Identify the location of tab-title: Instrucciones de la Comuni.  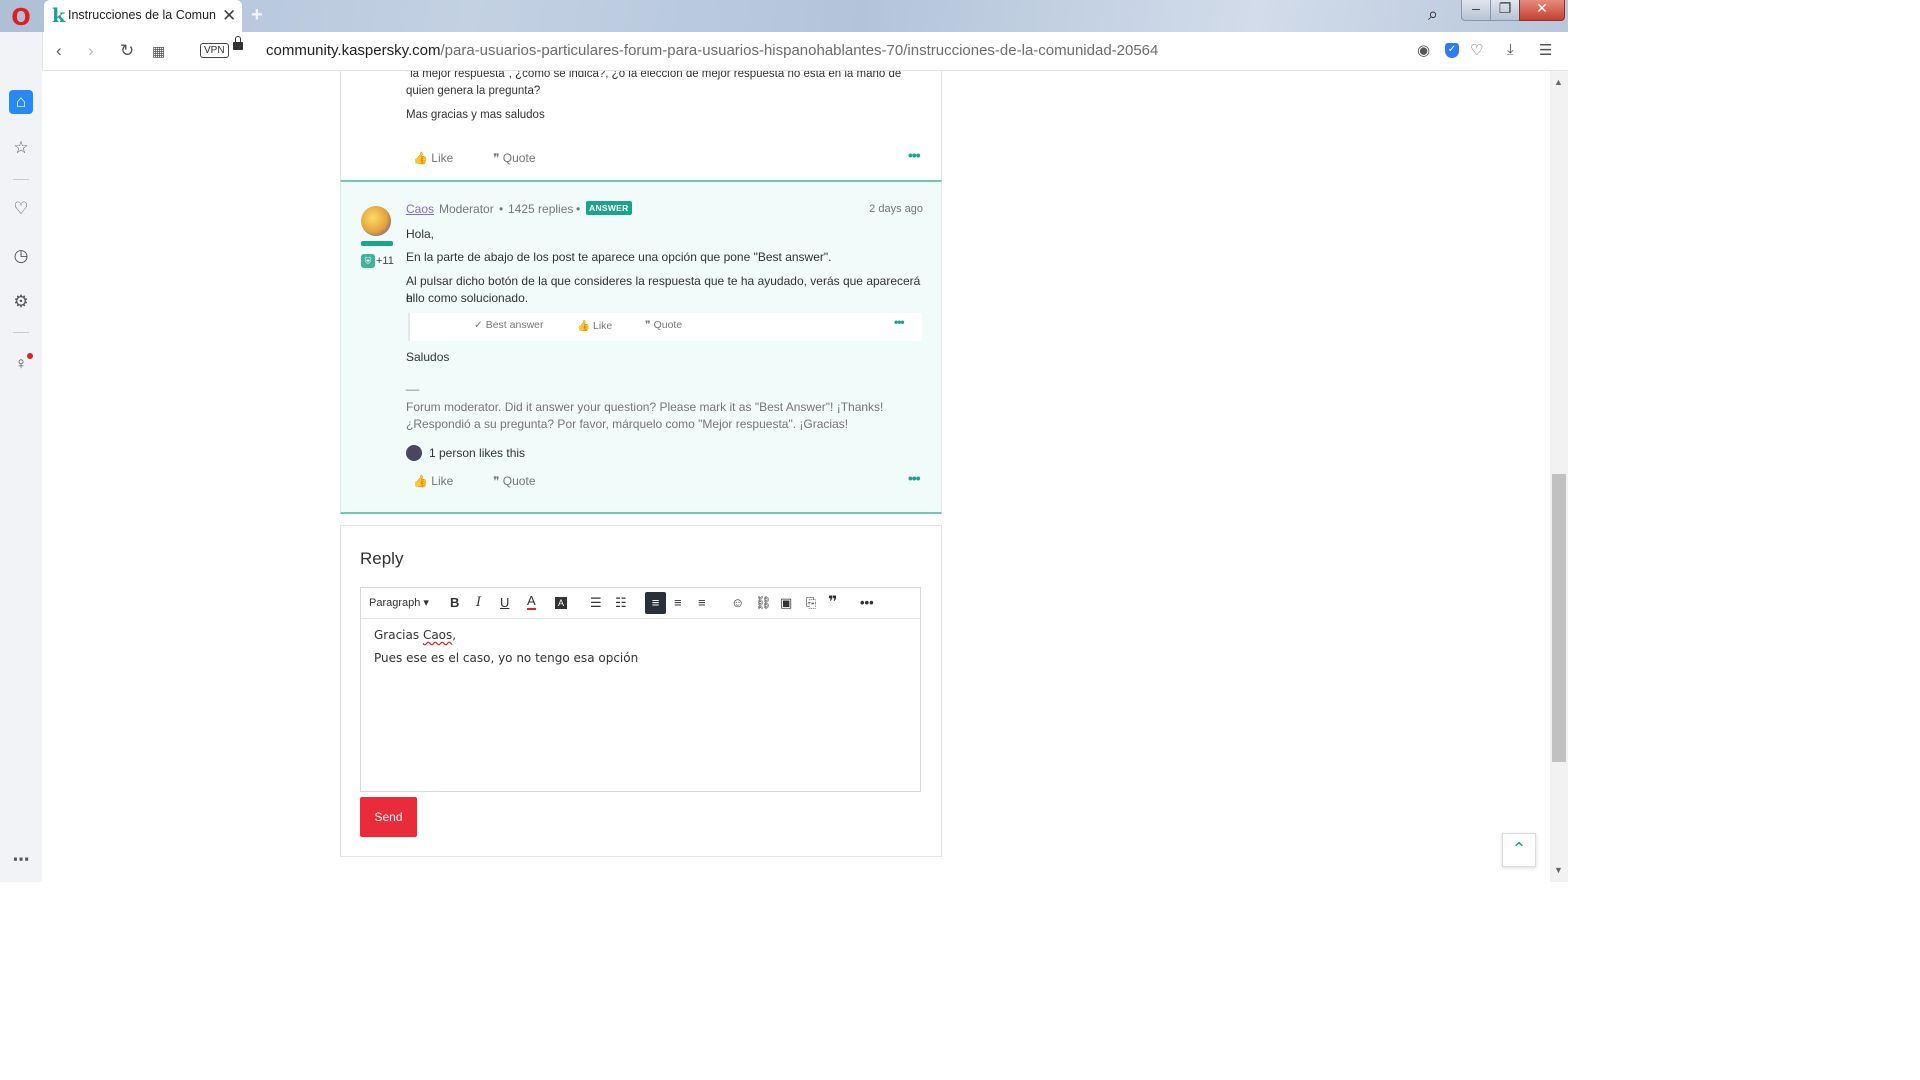
(142, 15).